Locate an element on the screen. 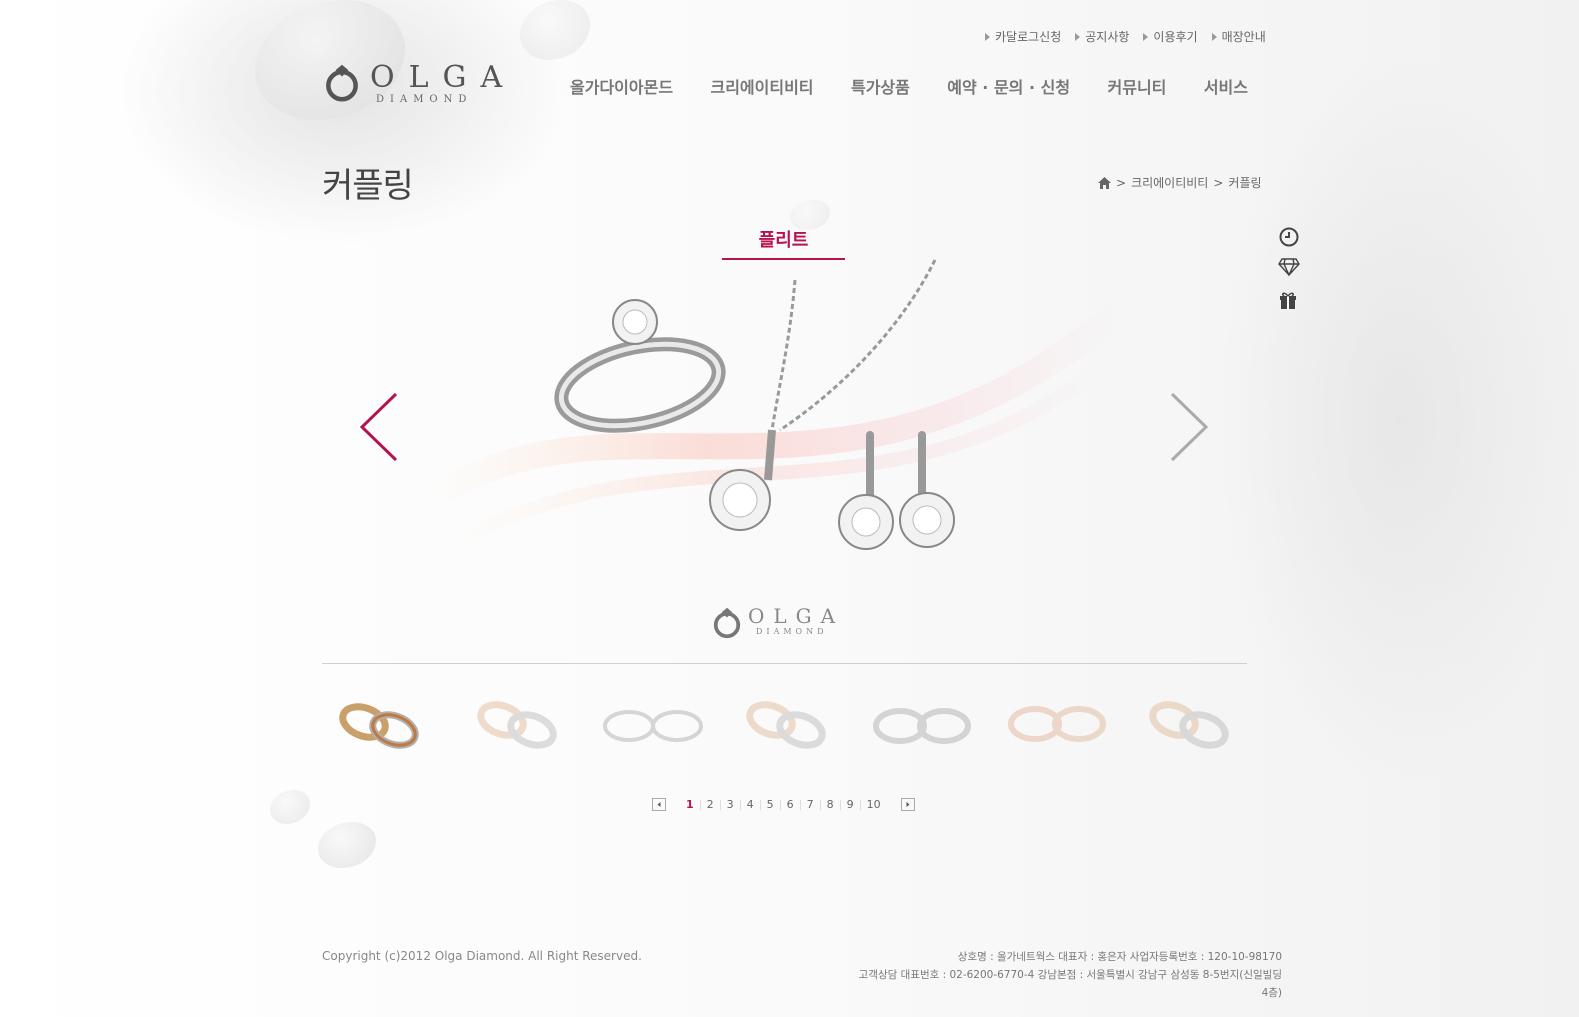 The height and width of the screenshot is (1017, 1579). nav-item-service: 서비스 is located at coordinates (1226, 86).